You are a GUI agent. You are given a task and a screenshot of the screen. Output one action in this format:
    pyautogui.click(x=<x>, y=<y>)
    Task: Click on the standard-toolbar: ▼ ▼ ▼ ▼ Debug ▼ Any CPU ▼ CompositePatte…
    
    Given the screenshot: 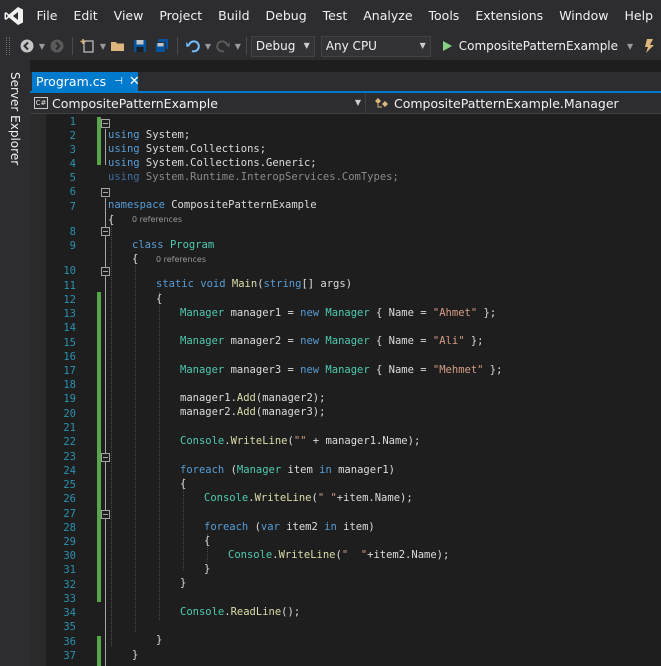 What is the action you would take?
    pyautogui.click(x=330, y=46)
    